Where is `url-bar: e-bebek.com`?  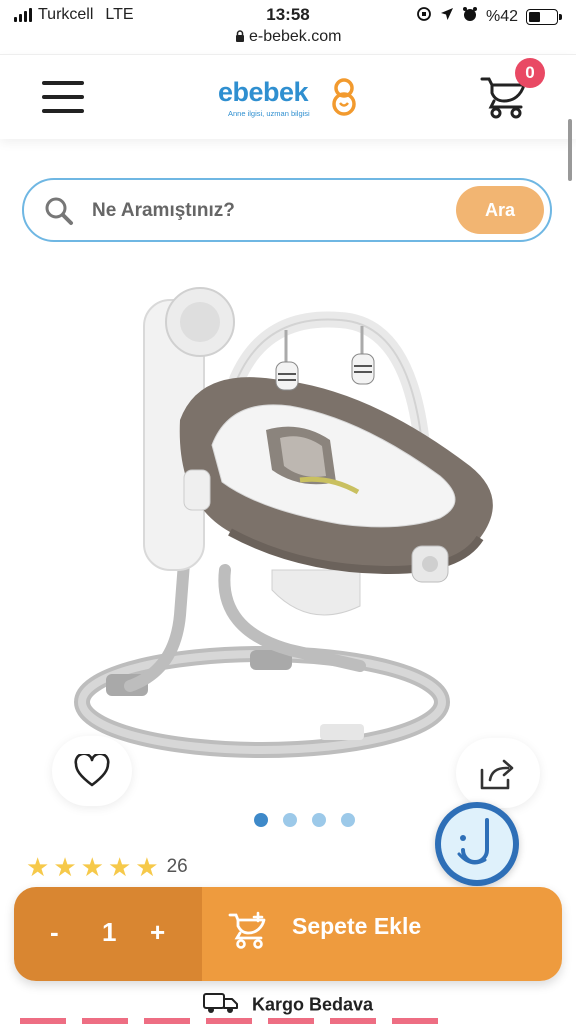
url-bar: e-bebek.com is located at coordinates (288, 37).